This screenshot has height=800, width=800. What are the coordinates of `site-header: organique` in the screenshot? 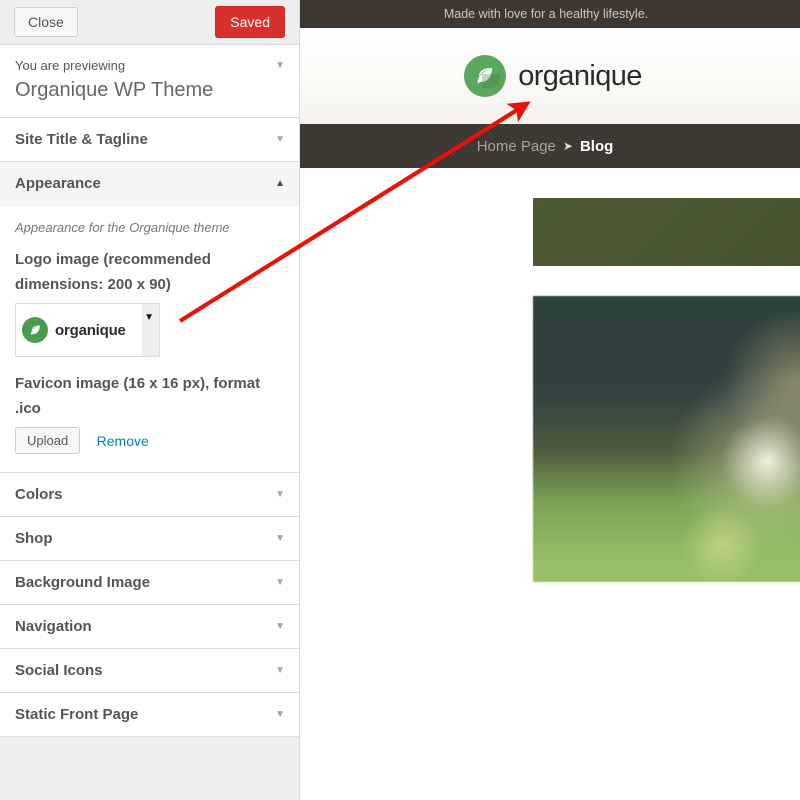 It's located at (550, 76).